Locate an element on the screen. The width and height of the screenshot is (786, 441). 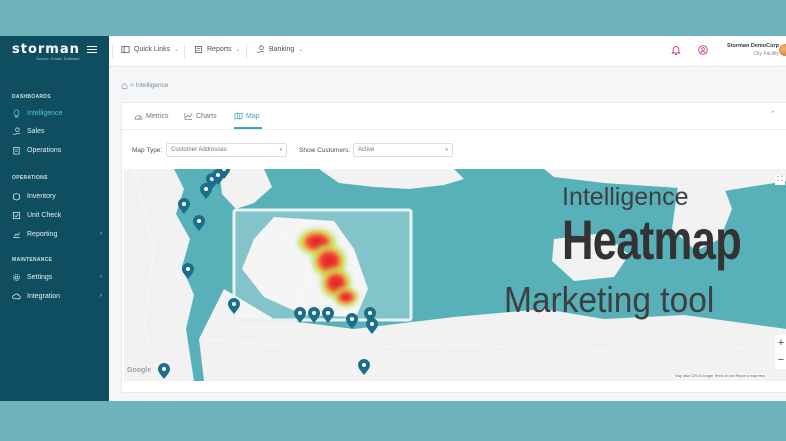
gauge-icon is located at coordinates (138, 117).